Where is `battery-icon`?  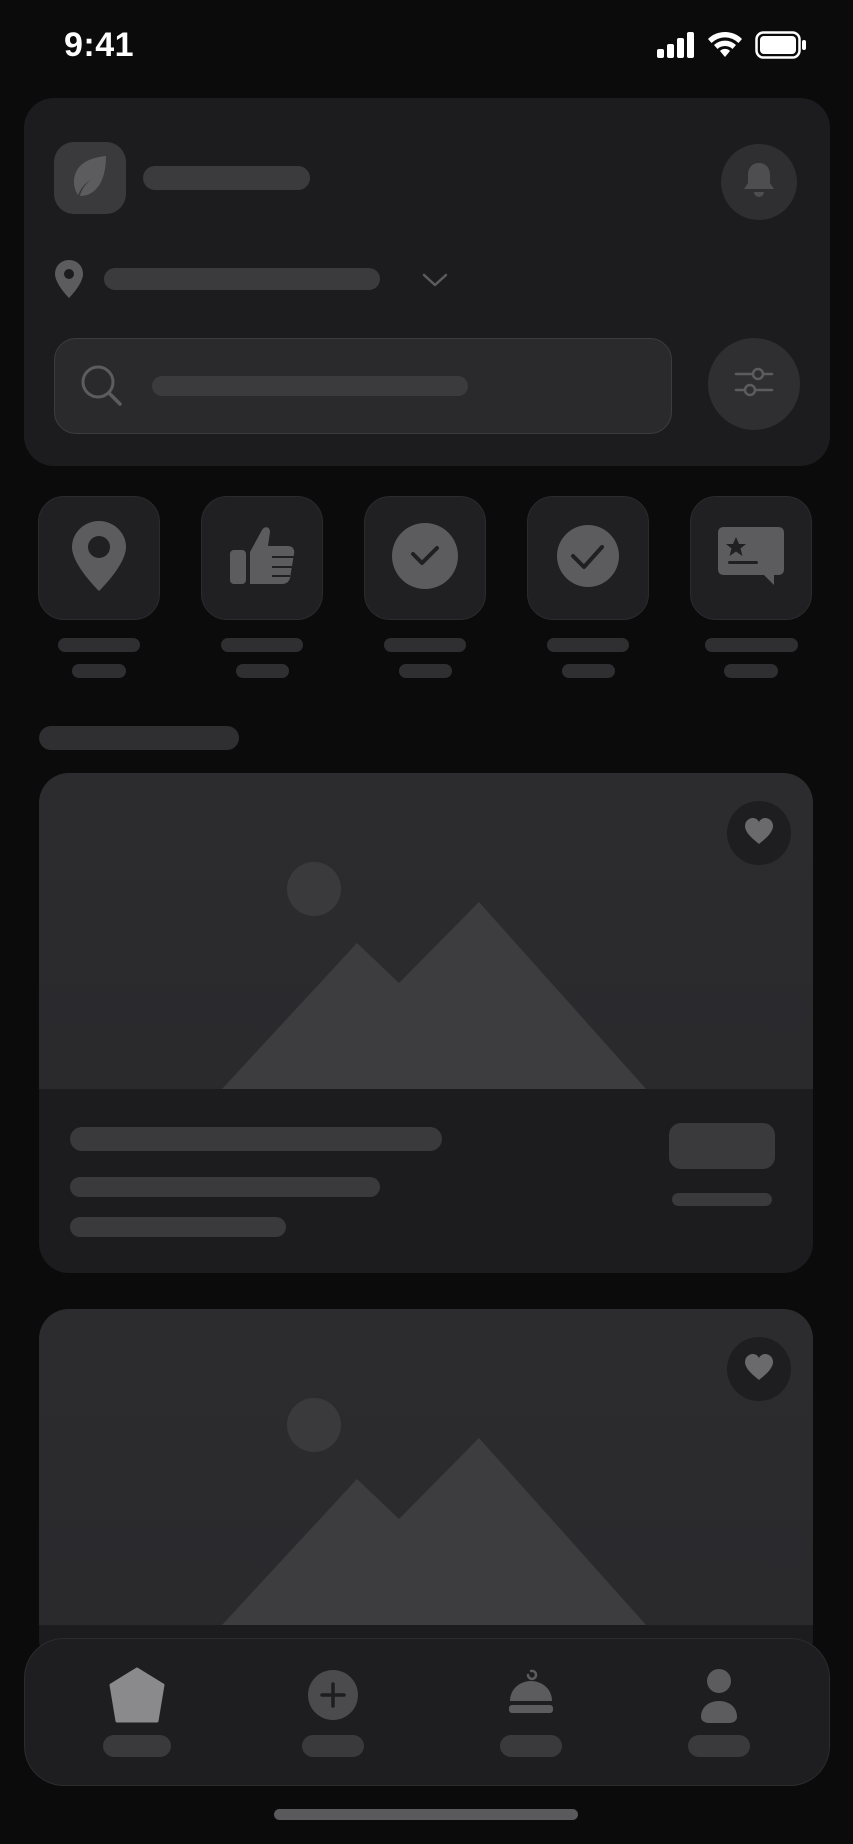
battery-icon is located at coordinates (781, 47).